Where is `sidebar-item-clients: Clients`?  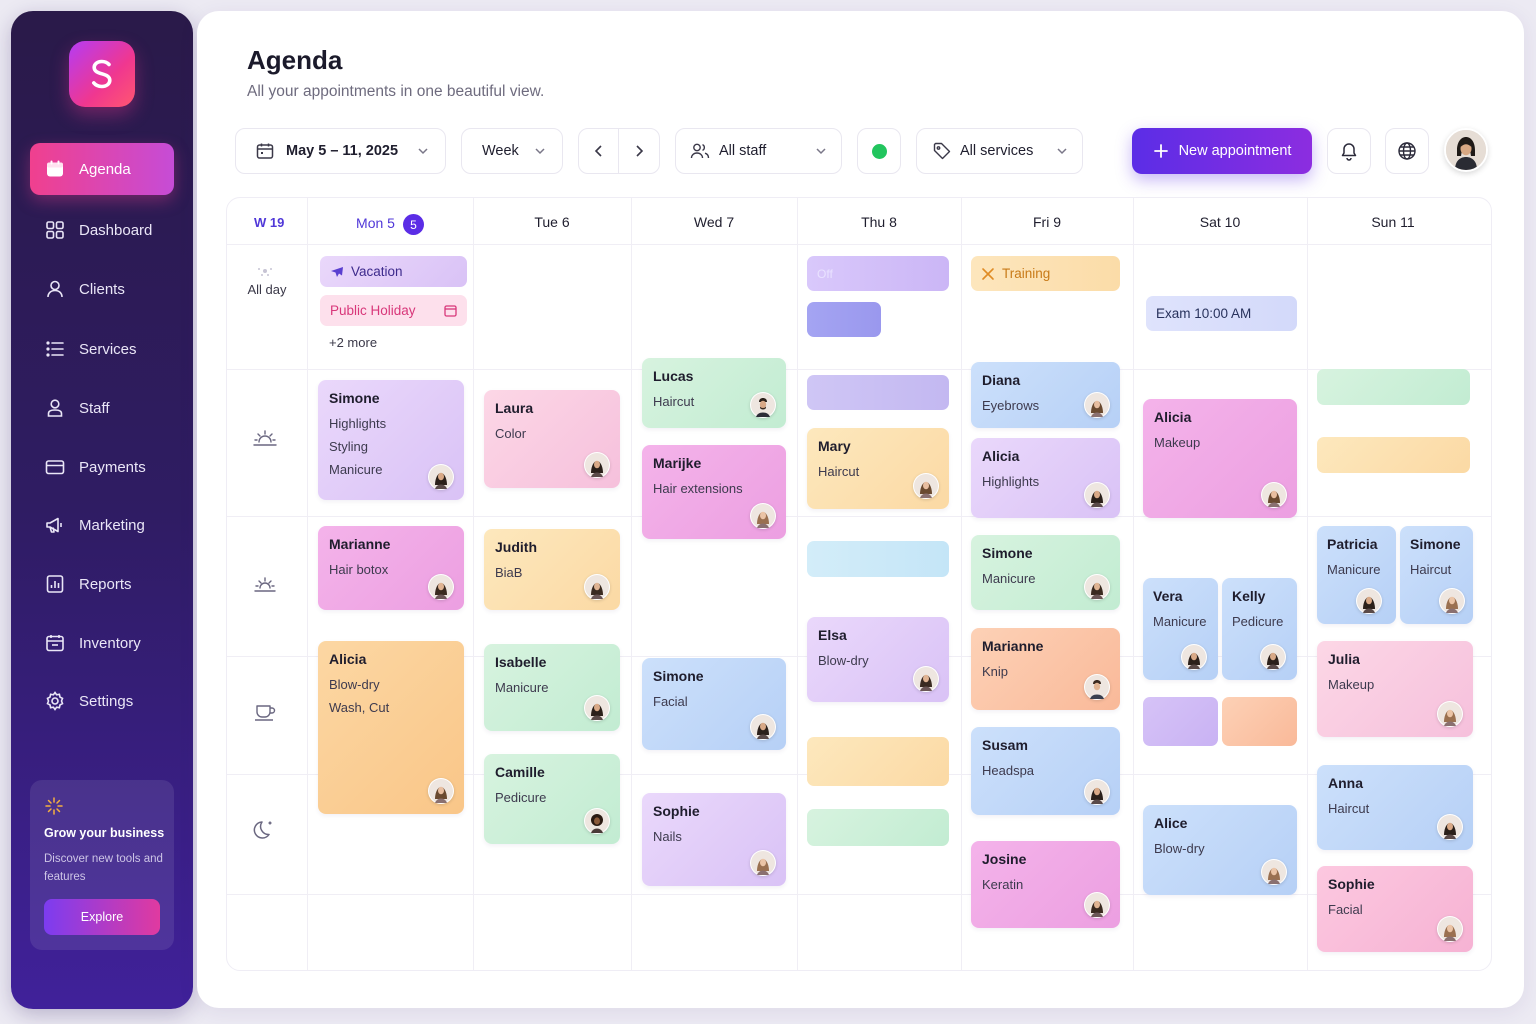
sidebar-item-clients: Clients is located at coordinates (102, 289).